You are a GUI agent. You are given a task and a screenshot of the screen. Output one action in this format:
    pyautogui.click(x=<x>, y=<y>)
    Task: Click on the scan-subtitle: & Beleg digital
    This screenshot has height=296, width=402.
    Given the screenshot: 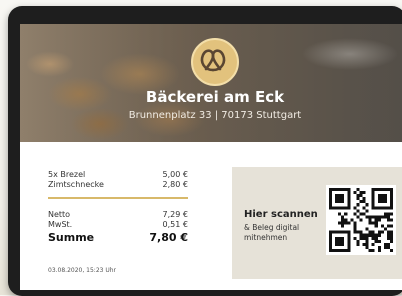 What is the action you would take?
    pyautogui.click(x=272, y=227)
    